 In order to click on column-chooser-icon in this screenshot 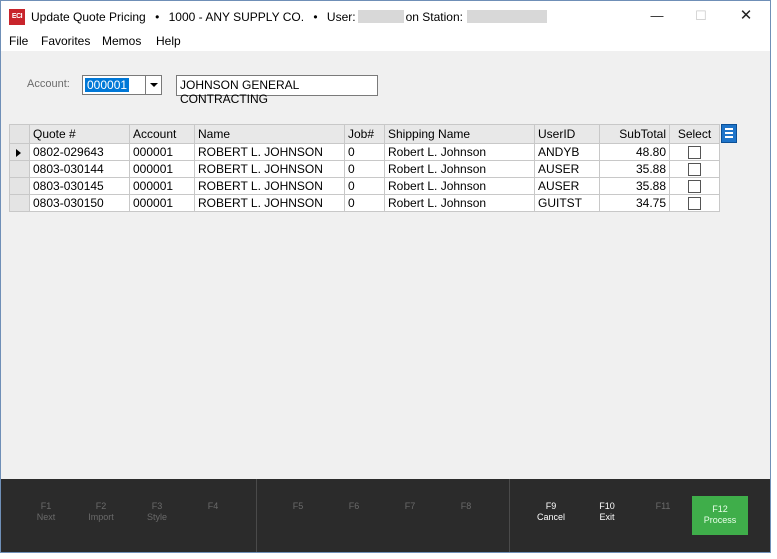, I will do `click(729, 133)`.